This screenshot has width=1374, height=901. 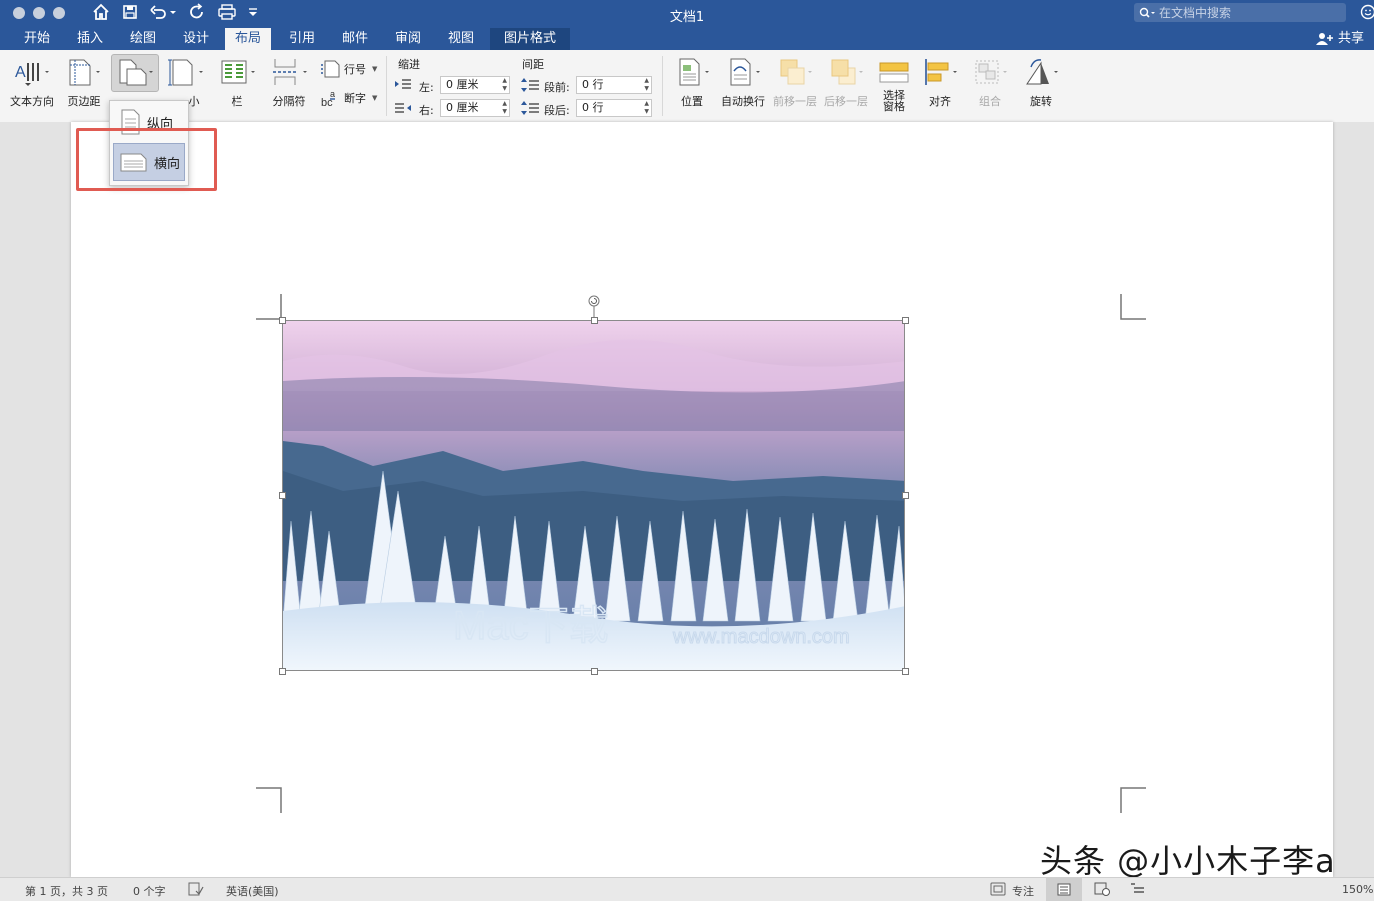 What do you see at coordinates (1367, 13) in the screenshot?
I see `smiley-feedback-icon` at bounding box center [1367, 13].